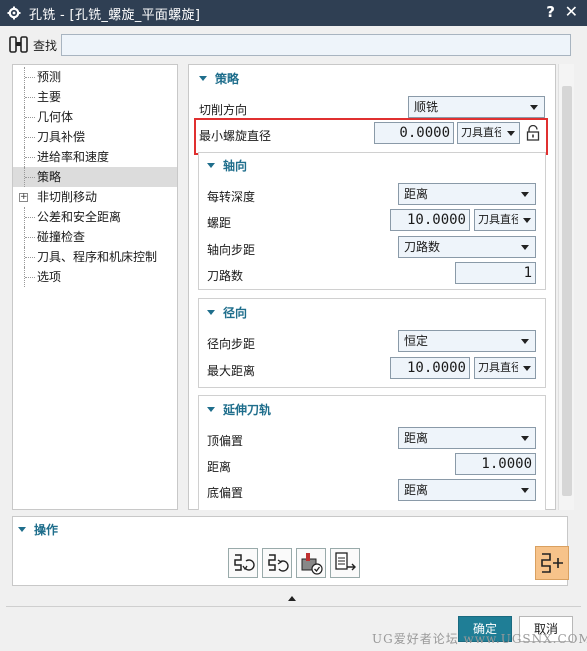 The height and width of the screenshot is (651, 587). What do you see at coordinates (95, 177) in the screenshot?
I see `tree-item-strategy: 策略` at bounding box center [95, 177].